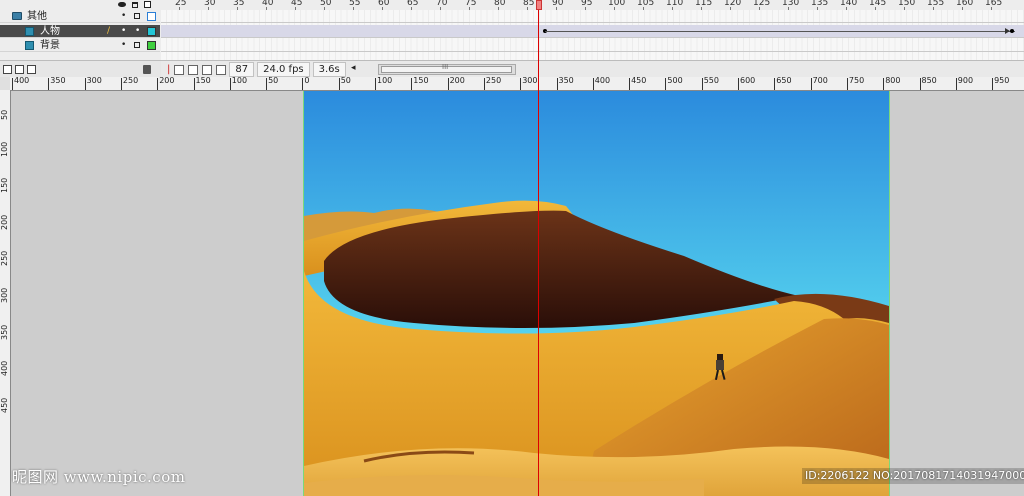 This screenshot has width=1024, height=496. What do you see at coordinates (122, 4) in the screenshot?
I see `eye-icon` at bounding box center [122, 4].